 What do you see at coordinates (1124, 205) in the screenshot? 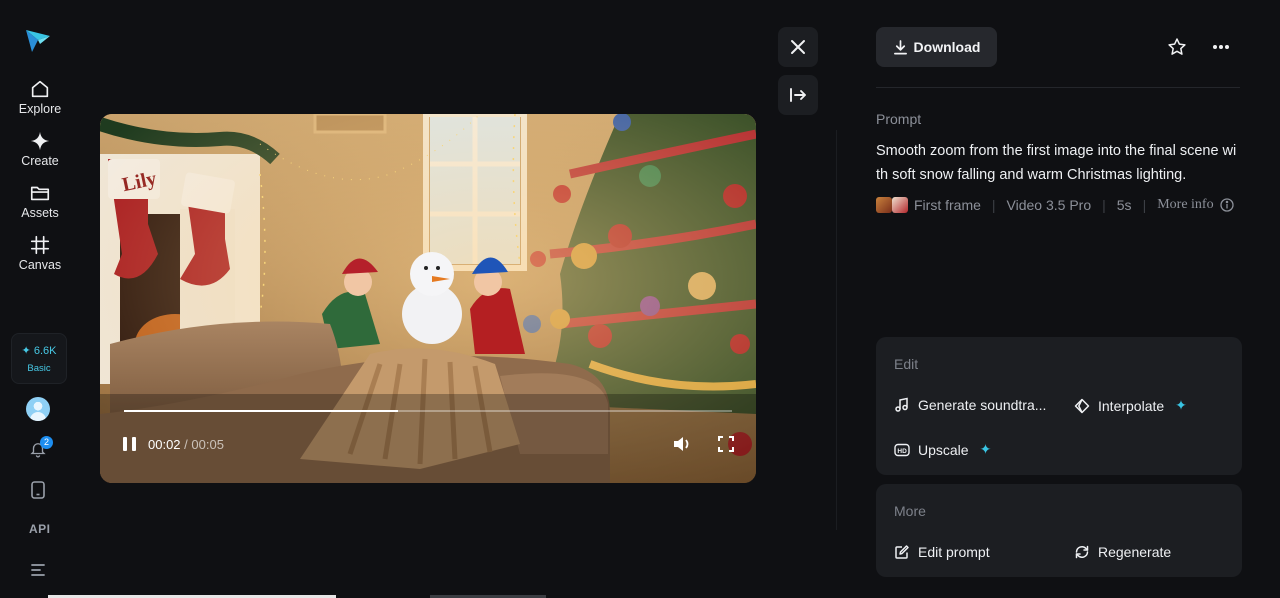
I see `duration-label: 5s` at bounding box center [1124, 205].